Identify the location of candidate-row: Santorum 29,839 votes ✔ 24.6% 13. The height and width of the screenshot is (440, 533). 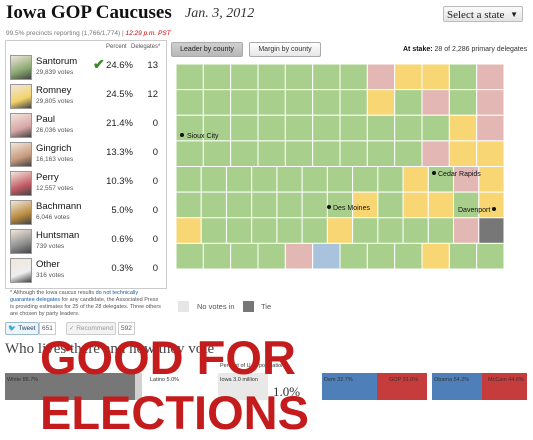
(87, 67).